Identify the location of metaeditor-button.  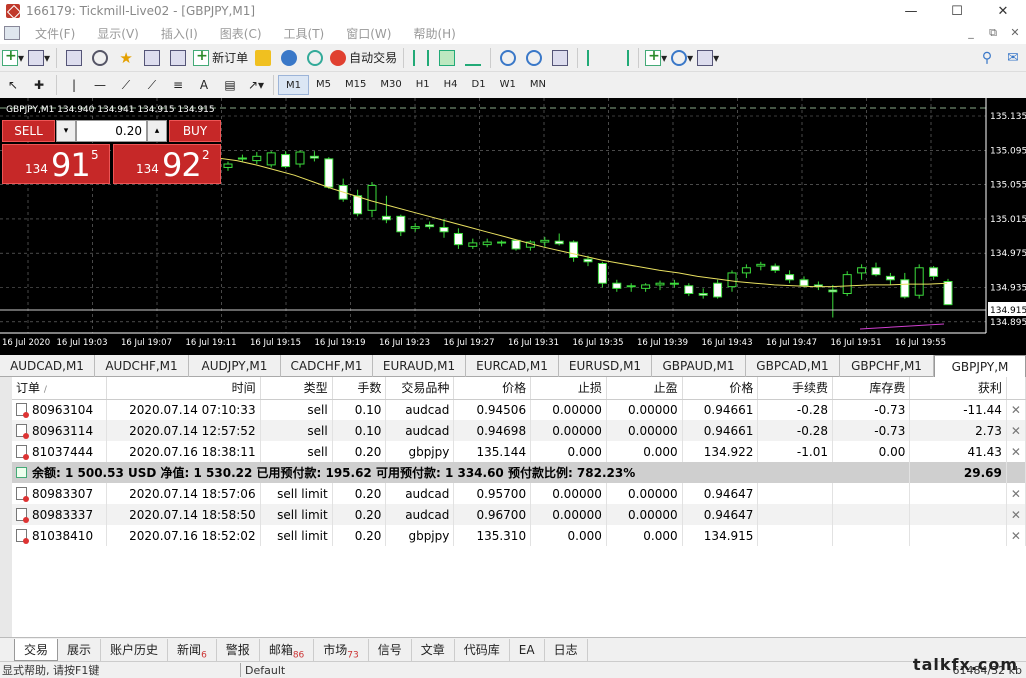
(263, 58).